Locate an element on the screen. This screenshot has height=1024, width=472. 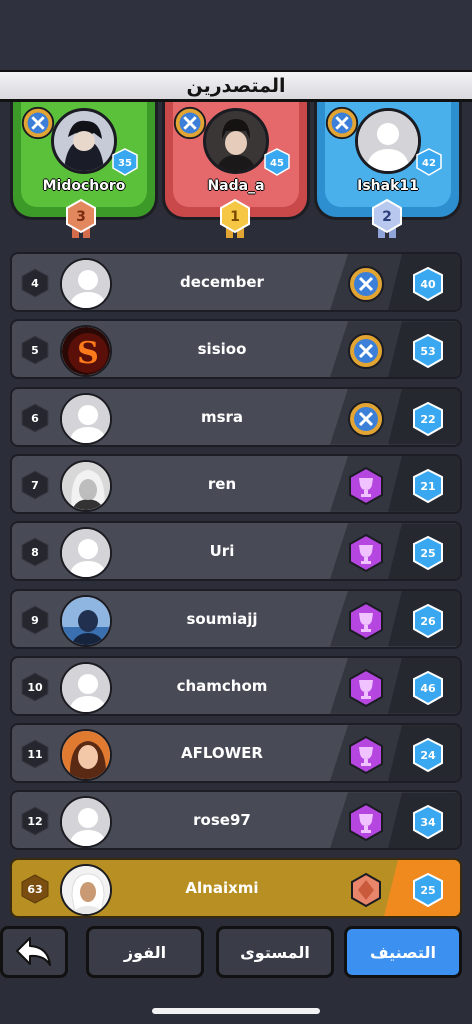
rank-hex-icon: 8 is located at coordinates (35, 552).